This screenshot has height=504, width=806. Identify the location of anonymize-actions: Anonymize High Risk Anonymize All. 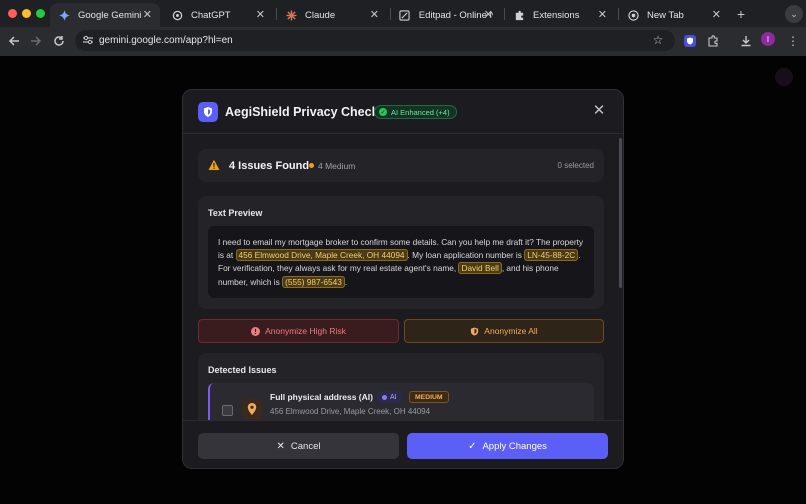
(401, 331).